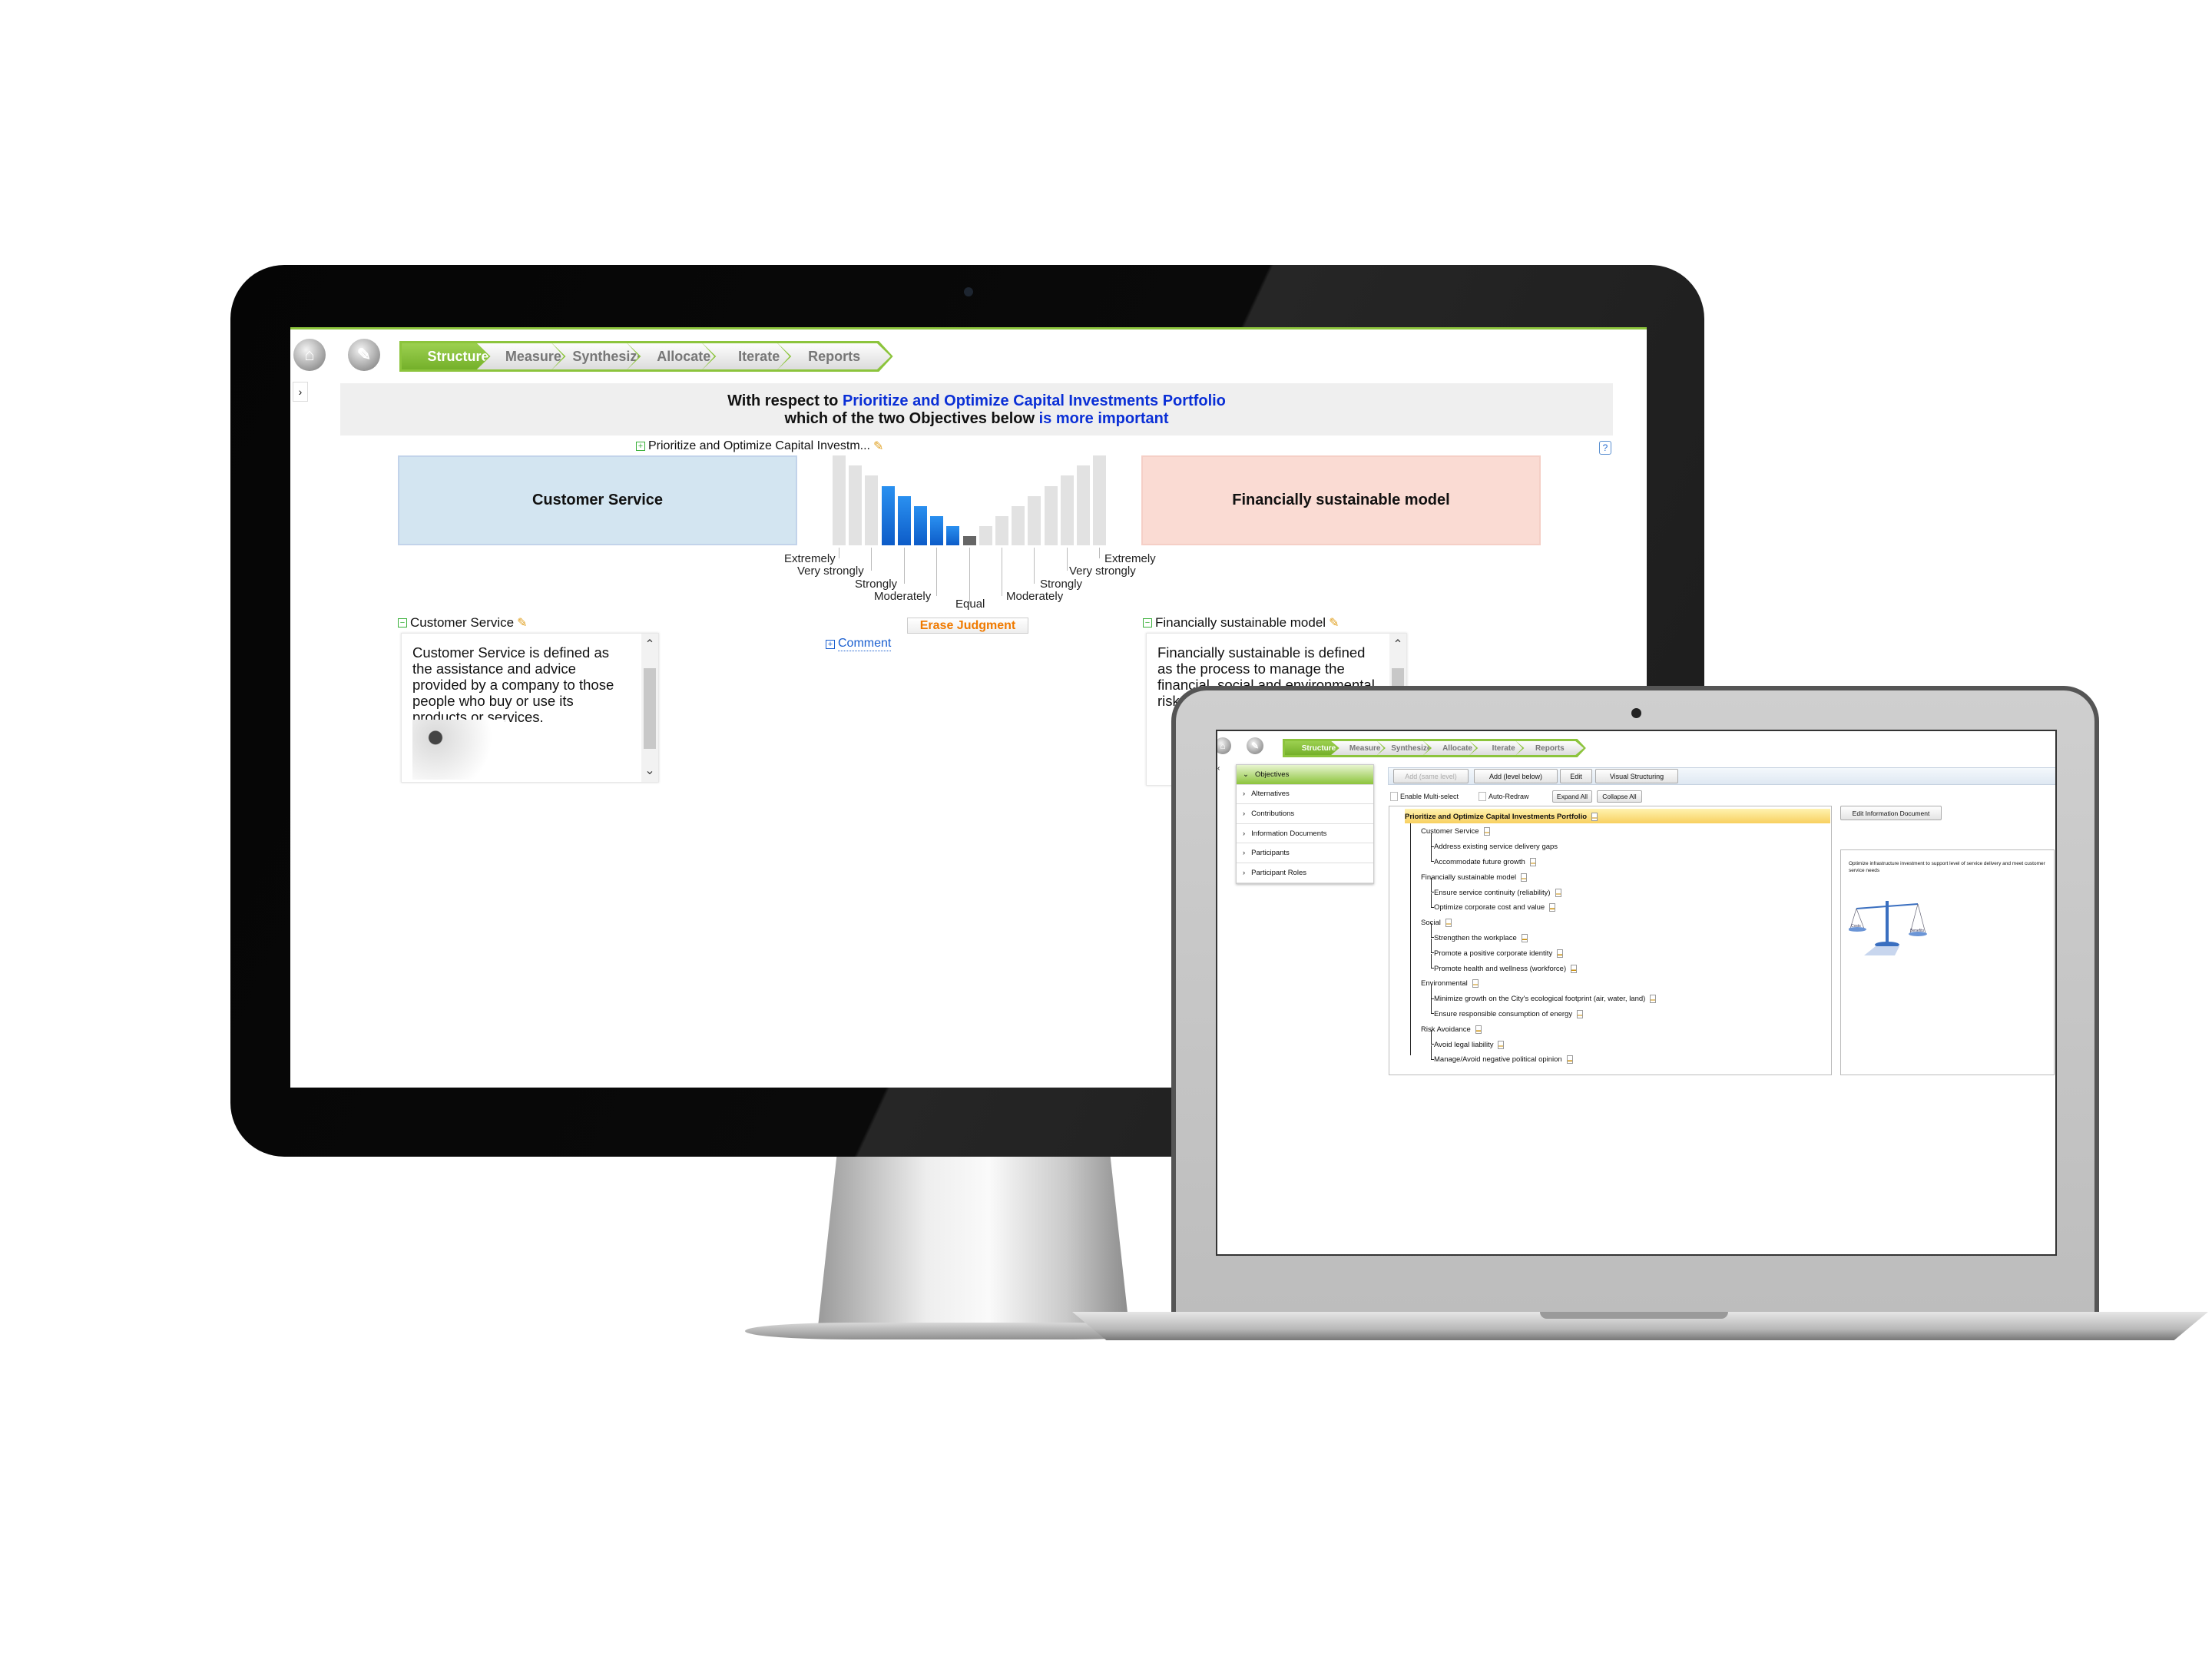 The height and width of the screenshot is (1659, 2212). What do you see at coordinates (1341, 500) in the screenshot?
I see `right-objective-box: Financially sustainable model` at bounding box center [1341, 500].